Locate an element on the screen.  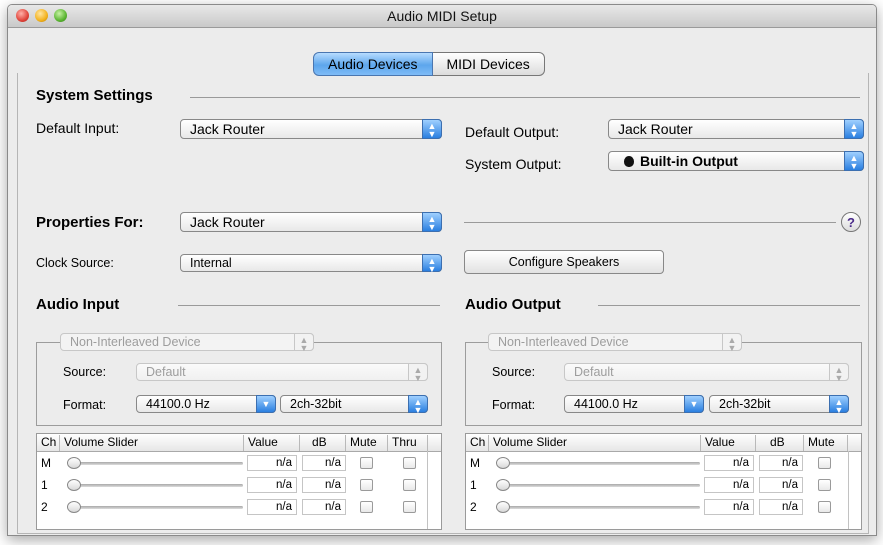
input-source-label: Source: is located at coordinates (85, 372).